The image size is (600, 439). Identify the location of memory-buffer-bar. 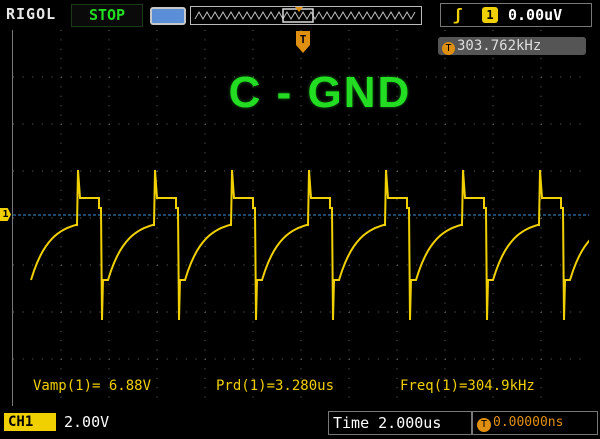
(306, 15).